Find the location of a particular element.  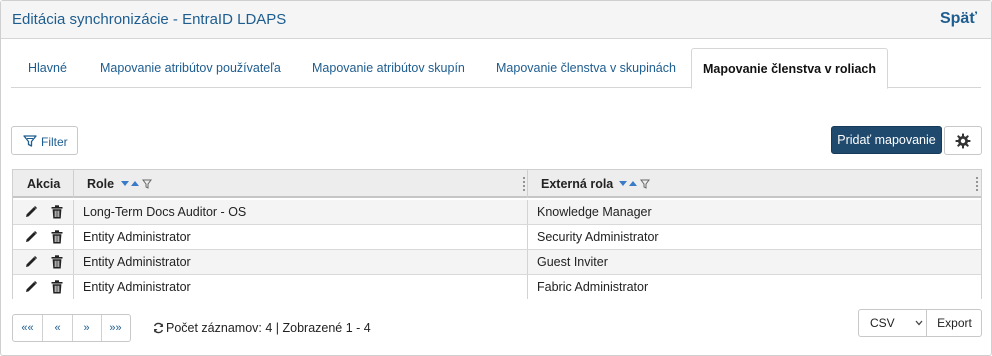

tab-main: Hlavné is located at coordinates (47, 68).